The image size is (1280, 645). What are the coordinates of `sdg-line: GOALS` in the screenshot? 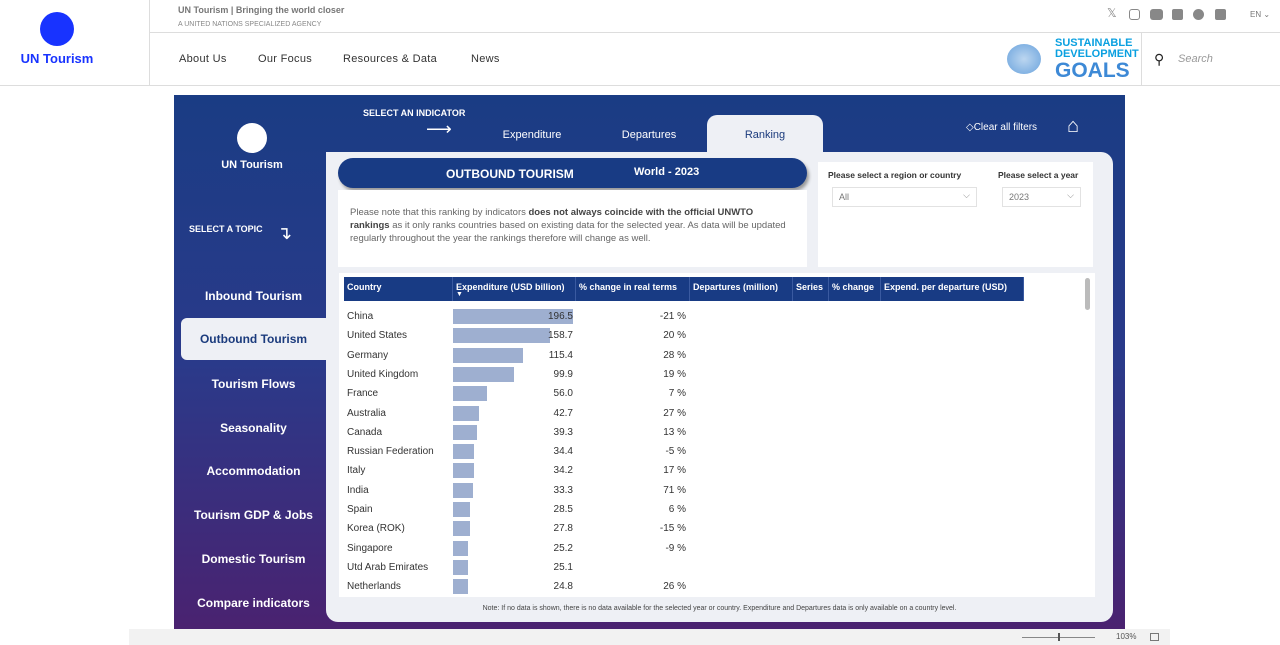 It's located at (1092, 70).